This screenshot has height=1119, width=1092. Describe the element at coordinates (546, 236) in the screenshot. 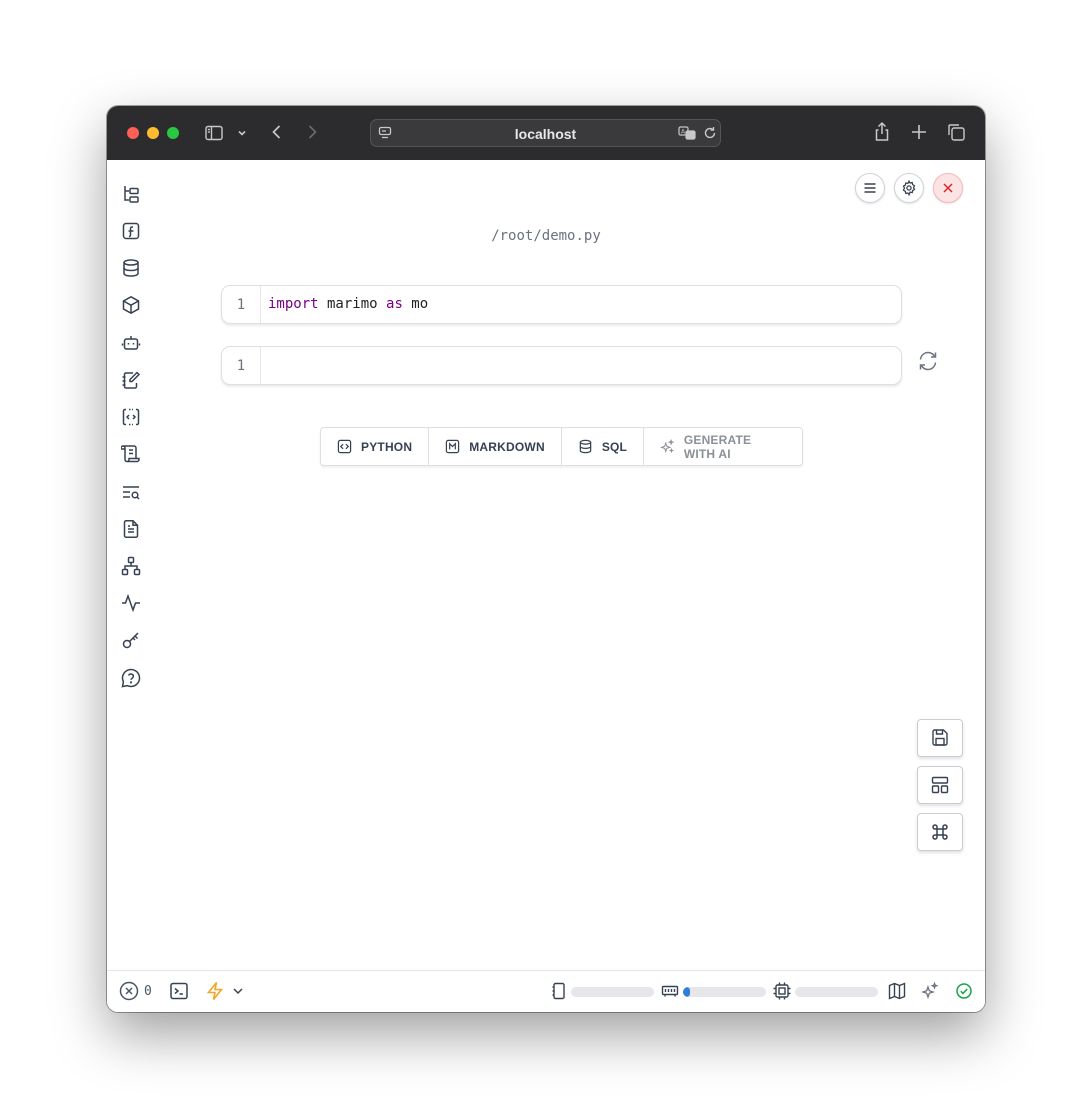

I see `notebook-filename: /root/demo.py` at that location.